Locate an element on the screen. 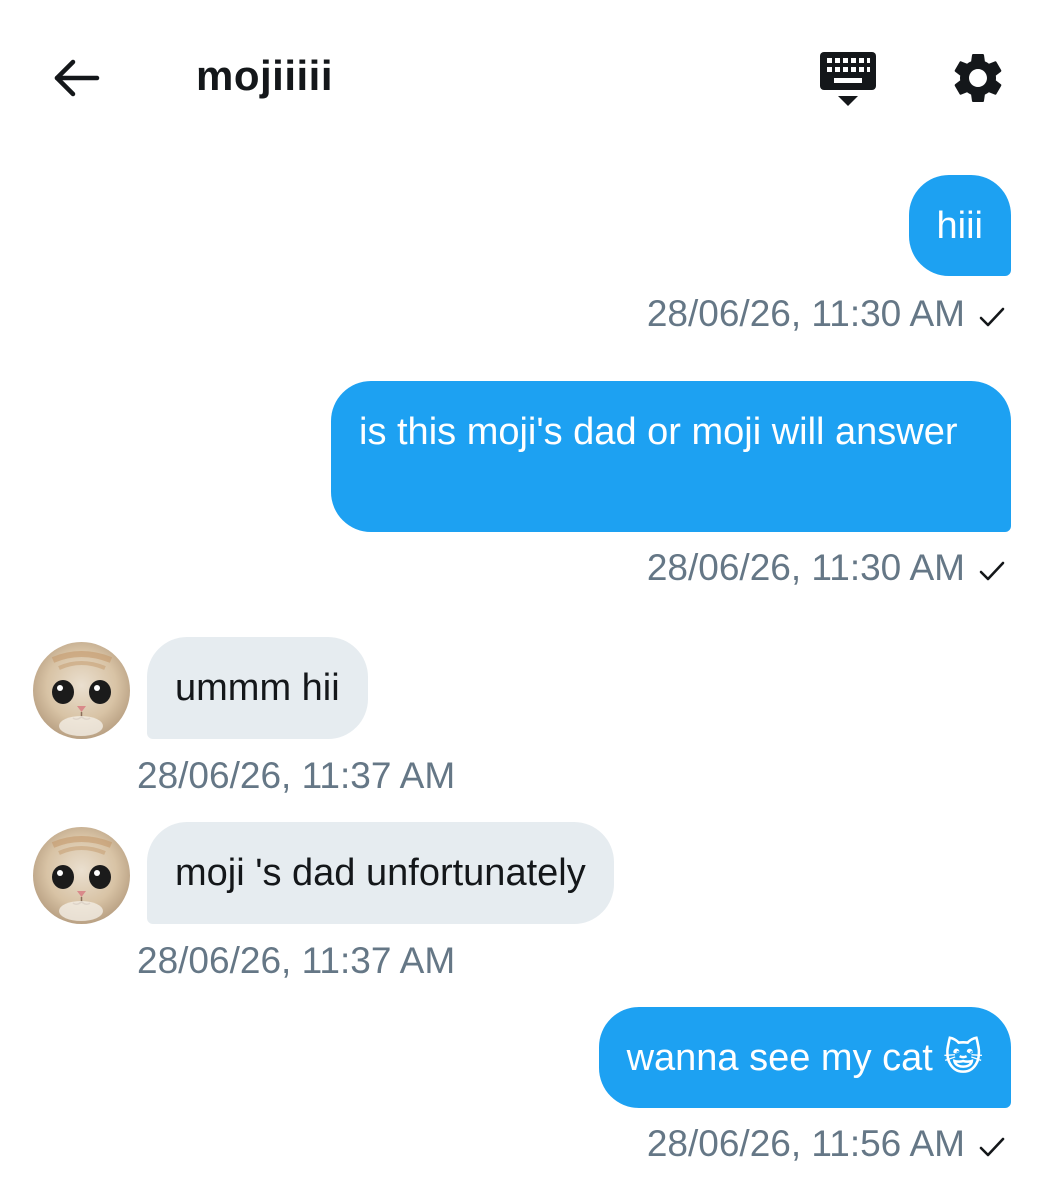 The width and height of the screenshot is (1043, 1200). settings-button is located at coordinates (978, 78).